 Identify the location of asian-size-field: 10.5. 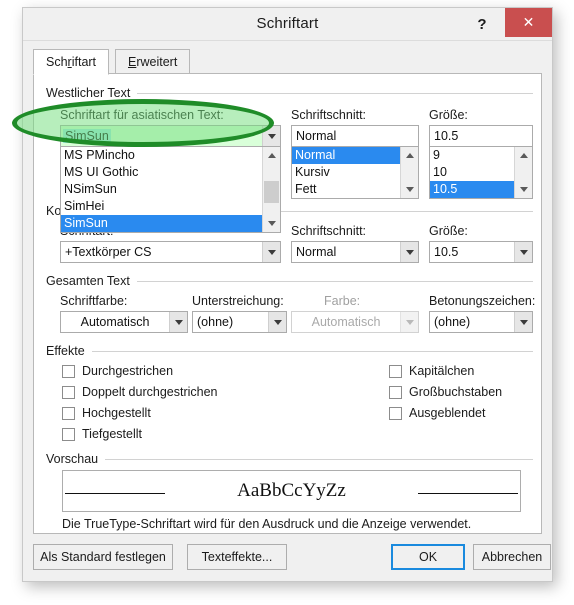
(481, 136).